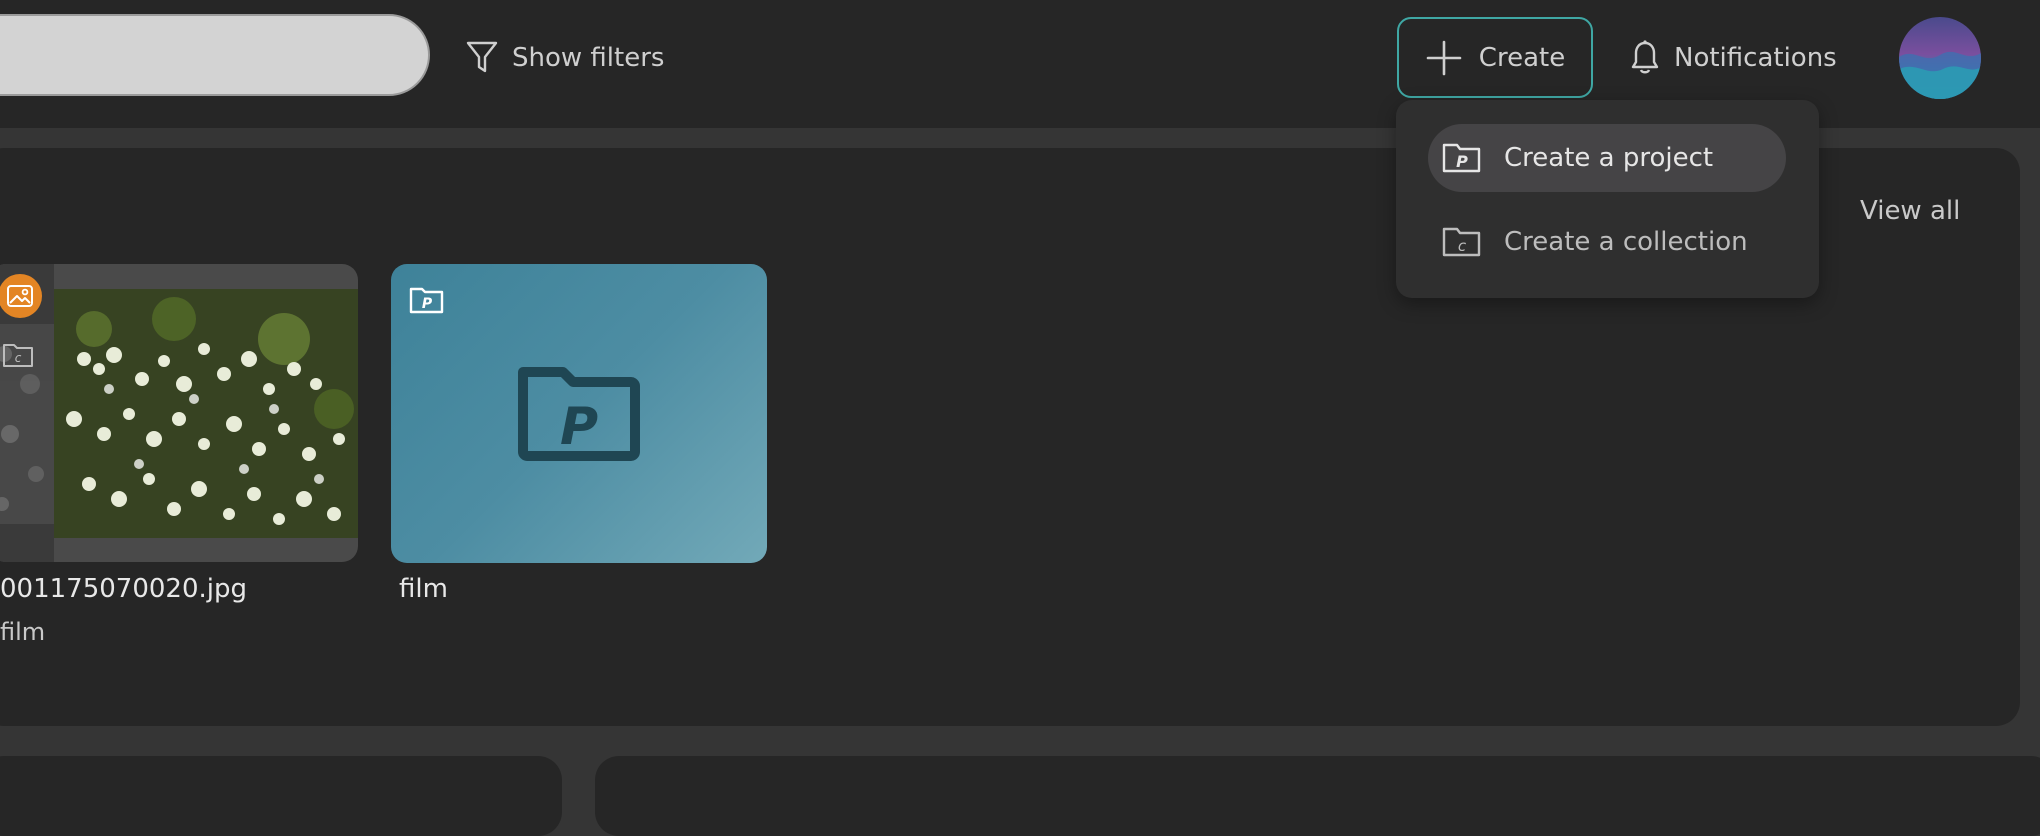 This screenshot has height=836, width=2040. What do you see at coordinates (1940, 58) in the screenshot?
I see `avatar` at bounding box center [1940, 58].